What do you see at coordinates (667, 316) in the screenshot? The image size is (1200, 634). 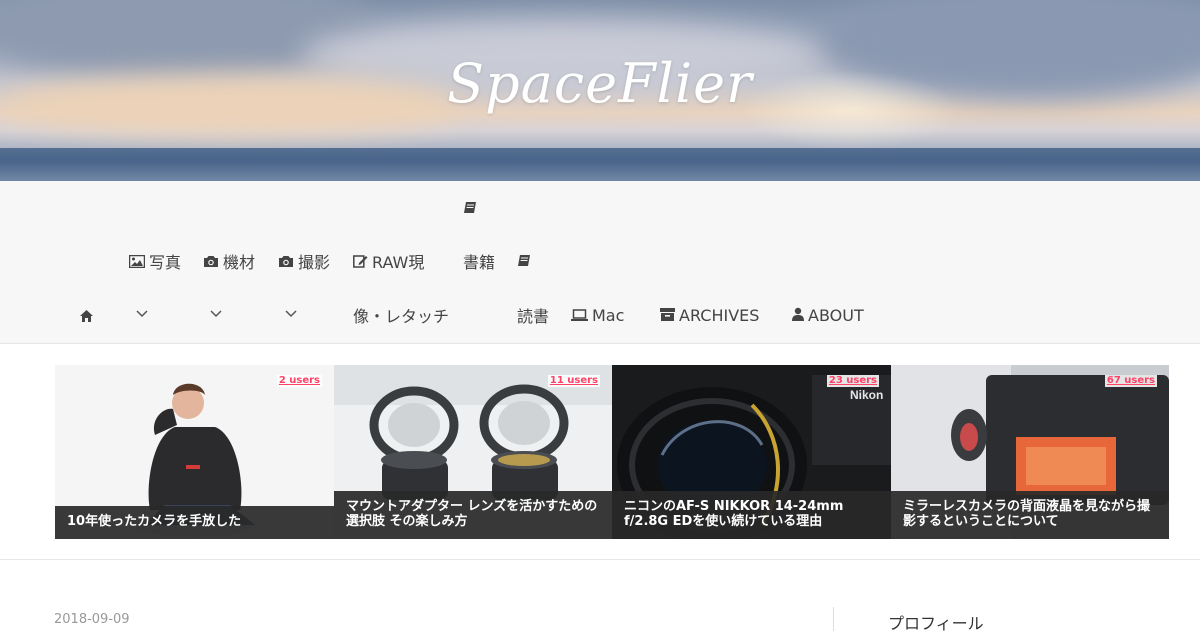 I see `archive-icon` at bounding box center [667, 316].